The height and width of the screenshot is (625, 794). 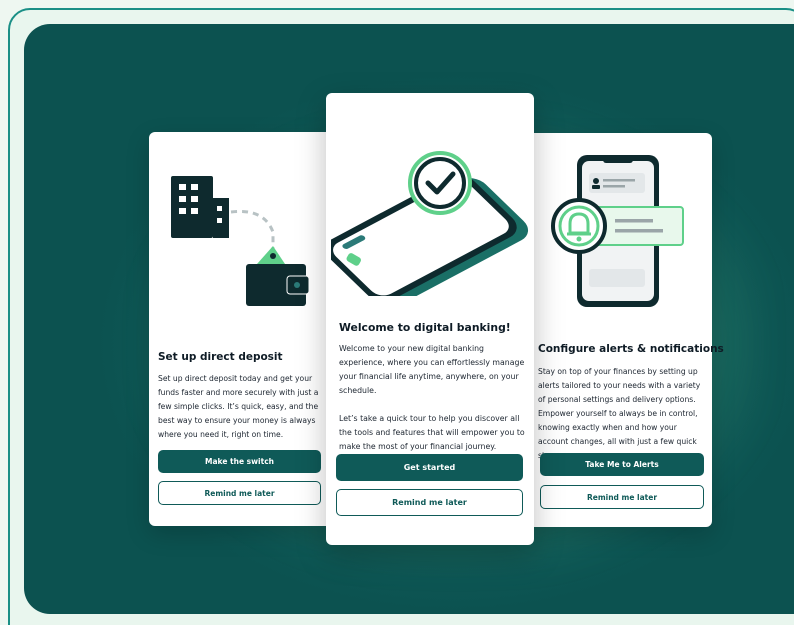 I want to click on make-the-switch-button: Make the switch, so click(x=239, y=461).